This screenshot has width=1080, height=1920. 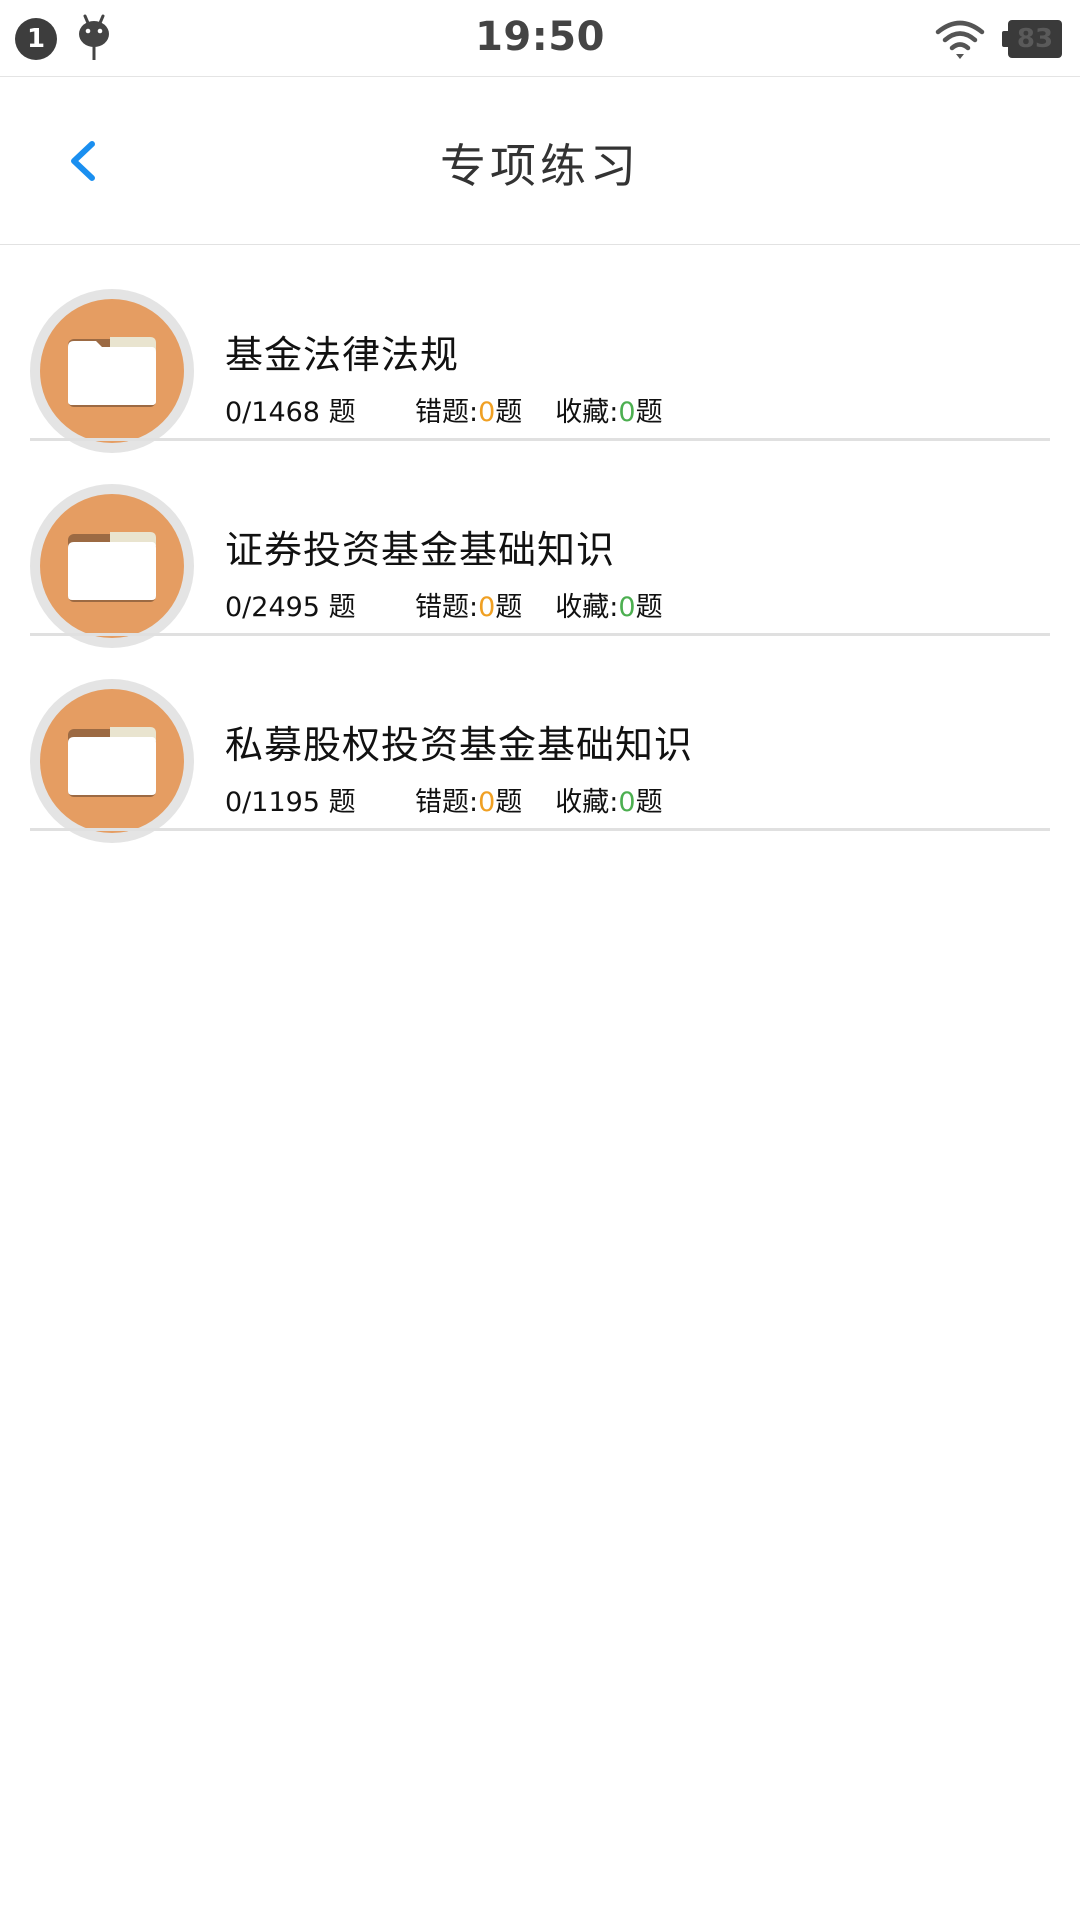 What do you see at coordinates (540, 349) in the screenshot?
I see `list-item: 基金法律法规 0/1468 题错题:0题 收藏:0题` at bounding box center [540, 349].